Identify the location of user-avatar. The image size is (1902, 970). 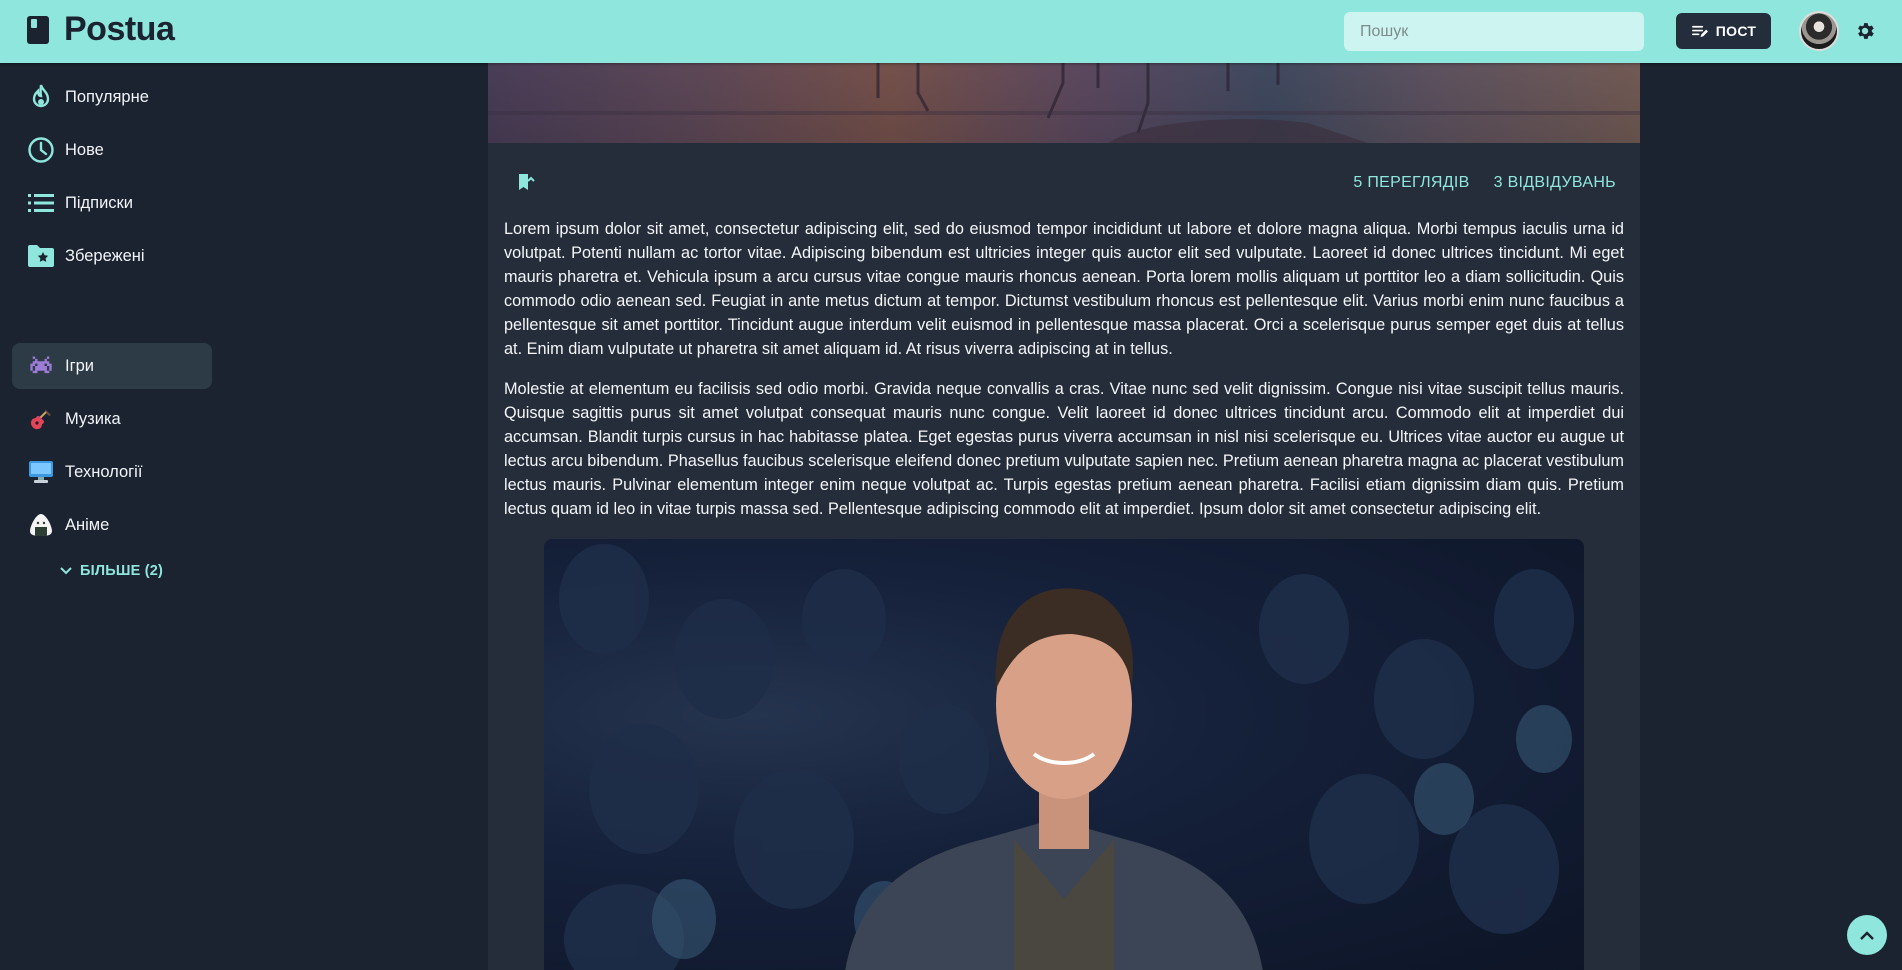
(1819, 31).